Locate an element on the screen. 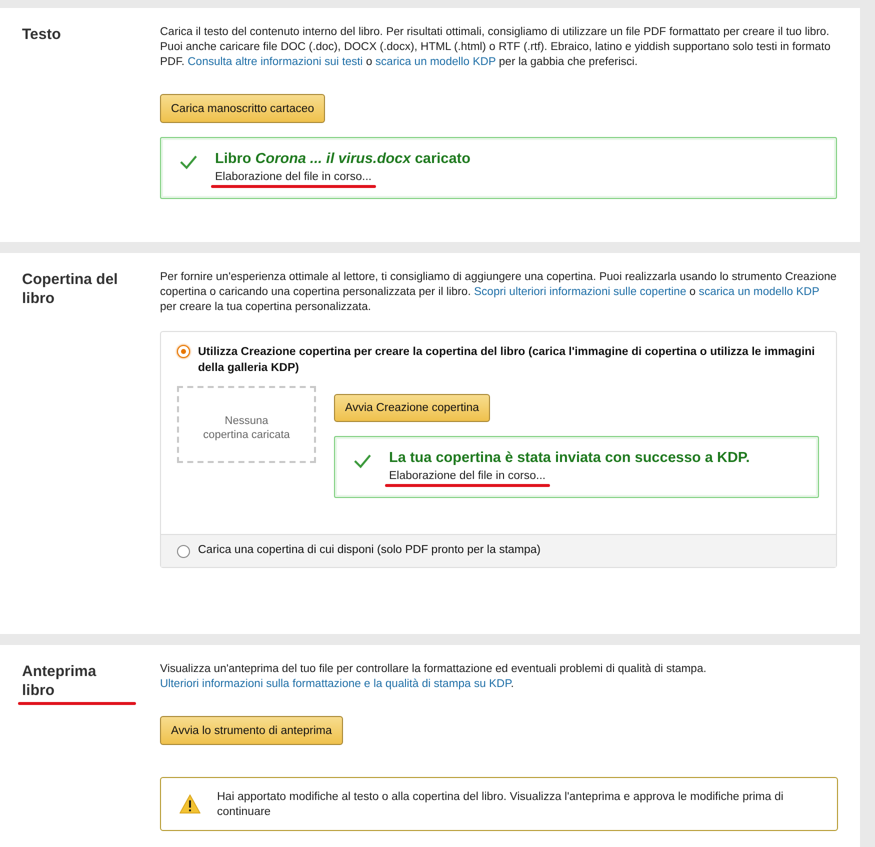  placeholder-text: Nessuna copertina caricata is located at coordinates (246, 428).